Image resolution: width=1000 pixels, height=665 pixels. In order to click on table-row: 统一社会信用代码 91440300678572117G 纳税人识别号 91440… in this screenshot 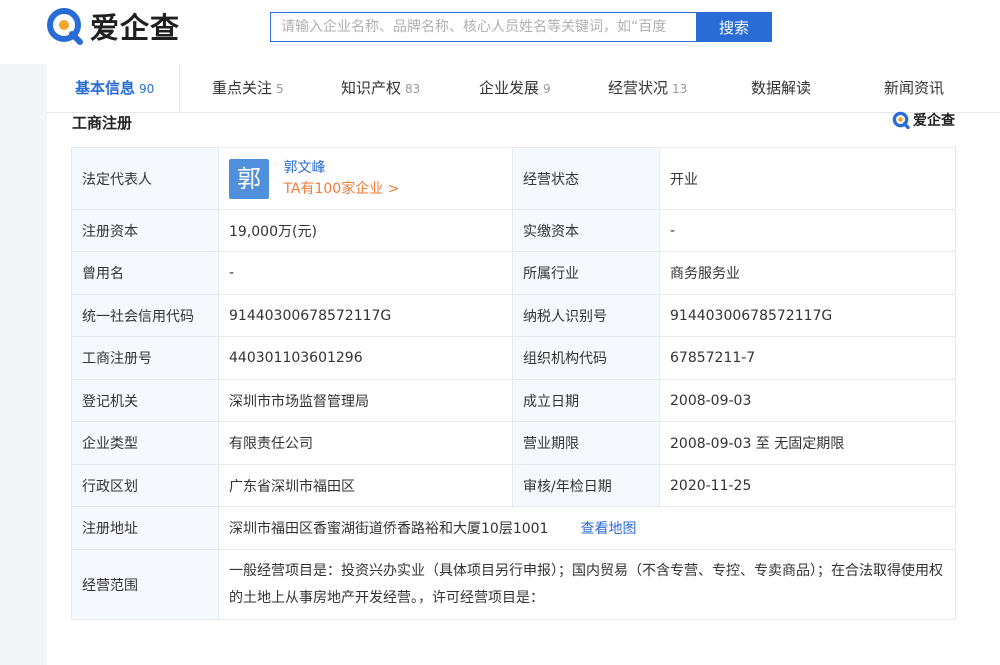, I will do `click(513, 315)`.